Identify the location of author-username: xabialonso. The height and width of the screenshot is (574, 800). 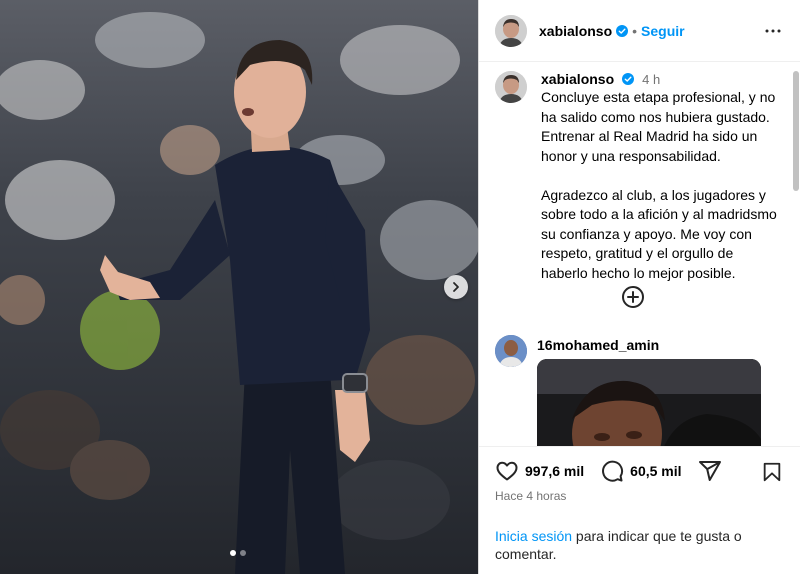
(575, 31).